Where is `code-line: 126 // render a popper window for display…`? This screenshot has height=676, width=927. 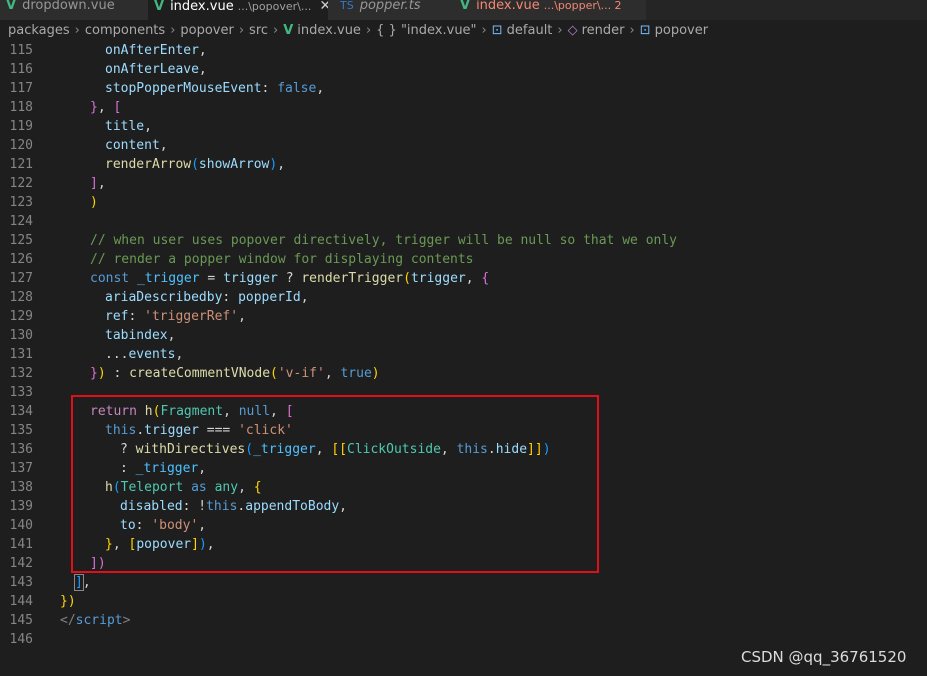 code-line: 126 // render a popper window for display… is located at coordinates (463, 259).